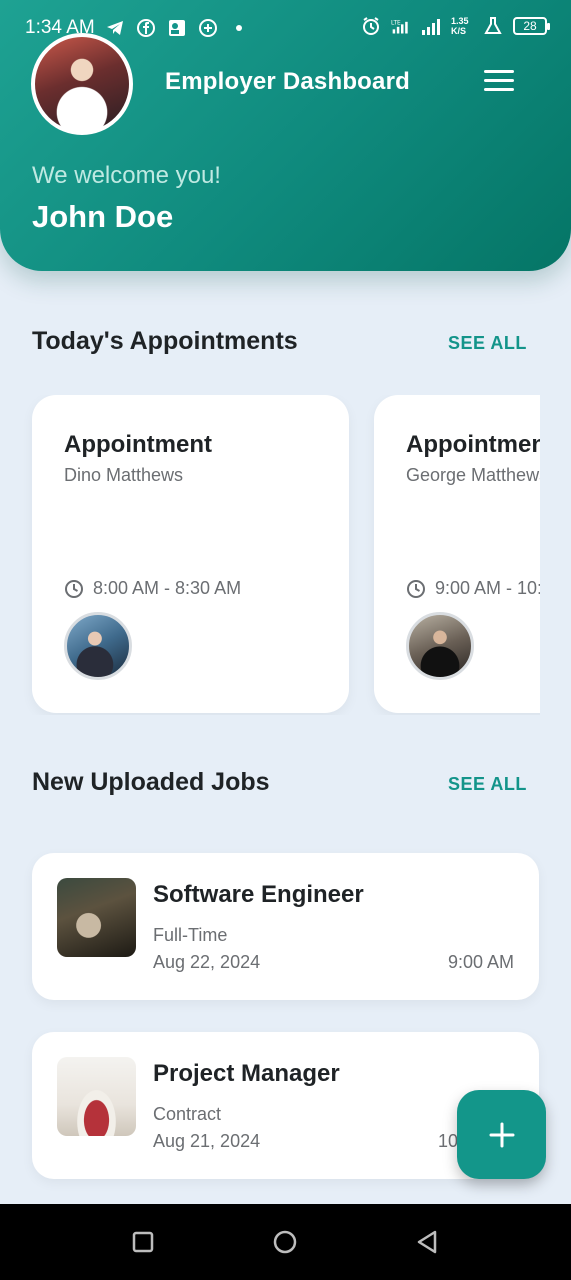 This screenshot has width=571, height=1280. I want to click on battery-level: 28, so click(530, 26).